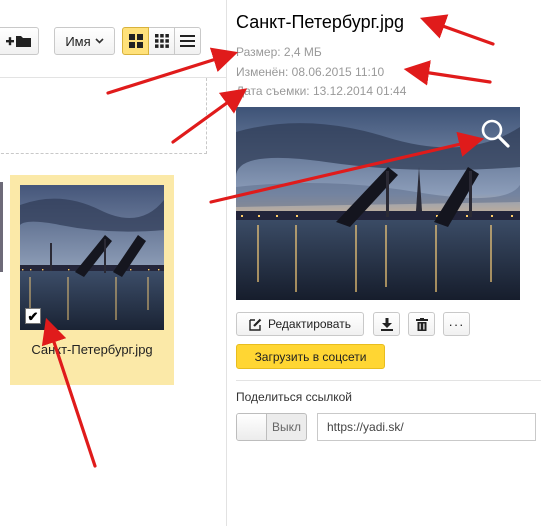  What do you see at coordinates (92, 257) in the screenshot?
I see `file-thumbnail` at bounding box center [92, 257].